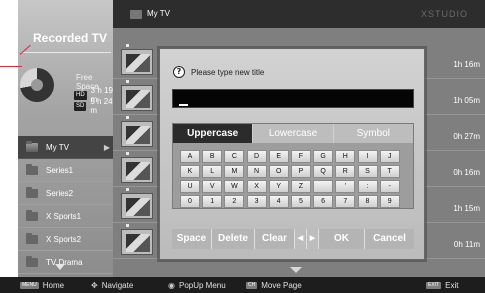 This screenshot has width=485, height=293. I want to click on key: L, so click(212, 171).